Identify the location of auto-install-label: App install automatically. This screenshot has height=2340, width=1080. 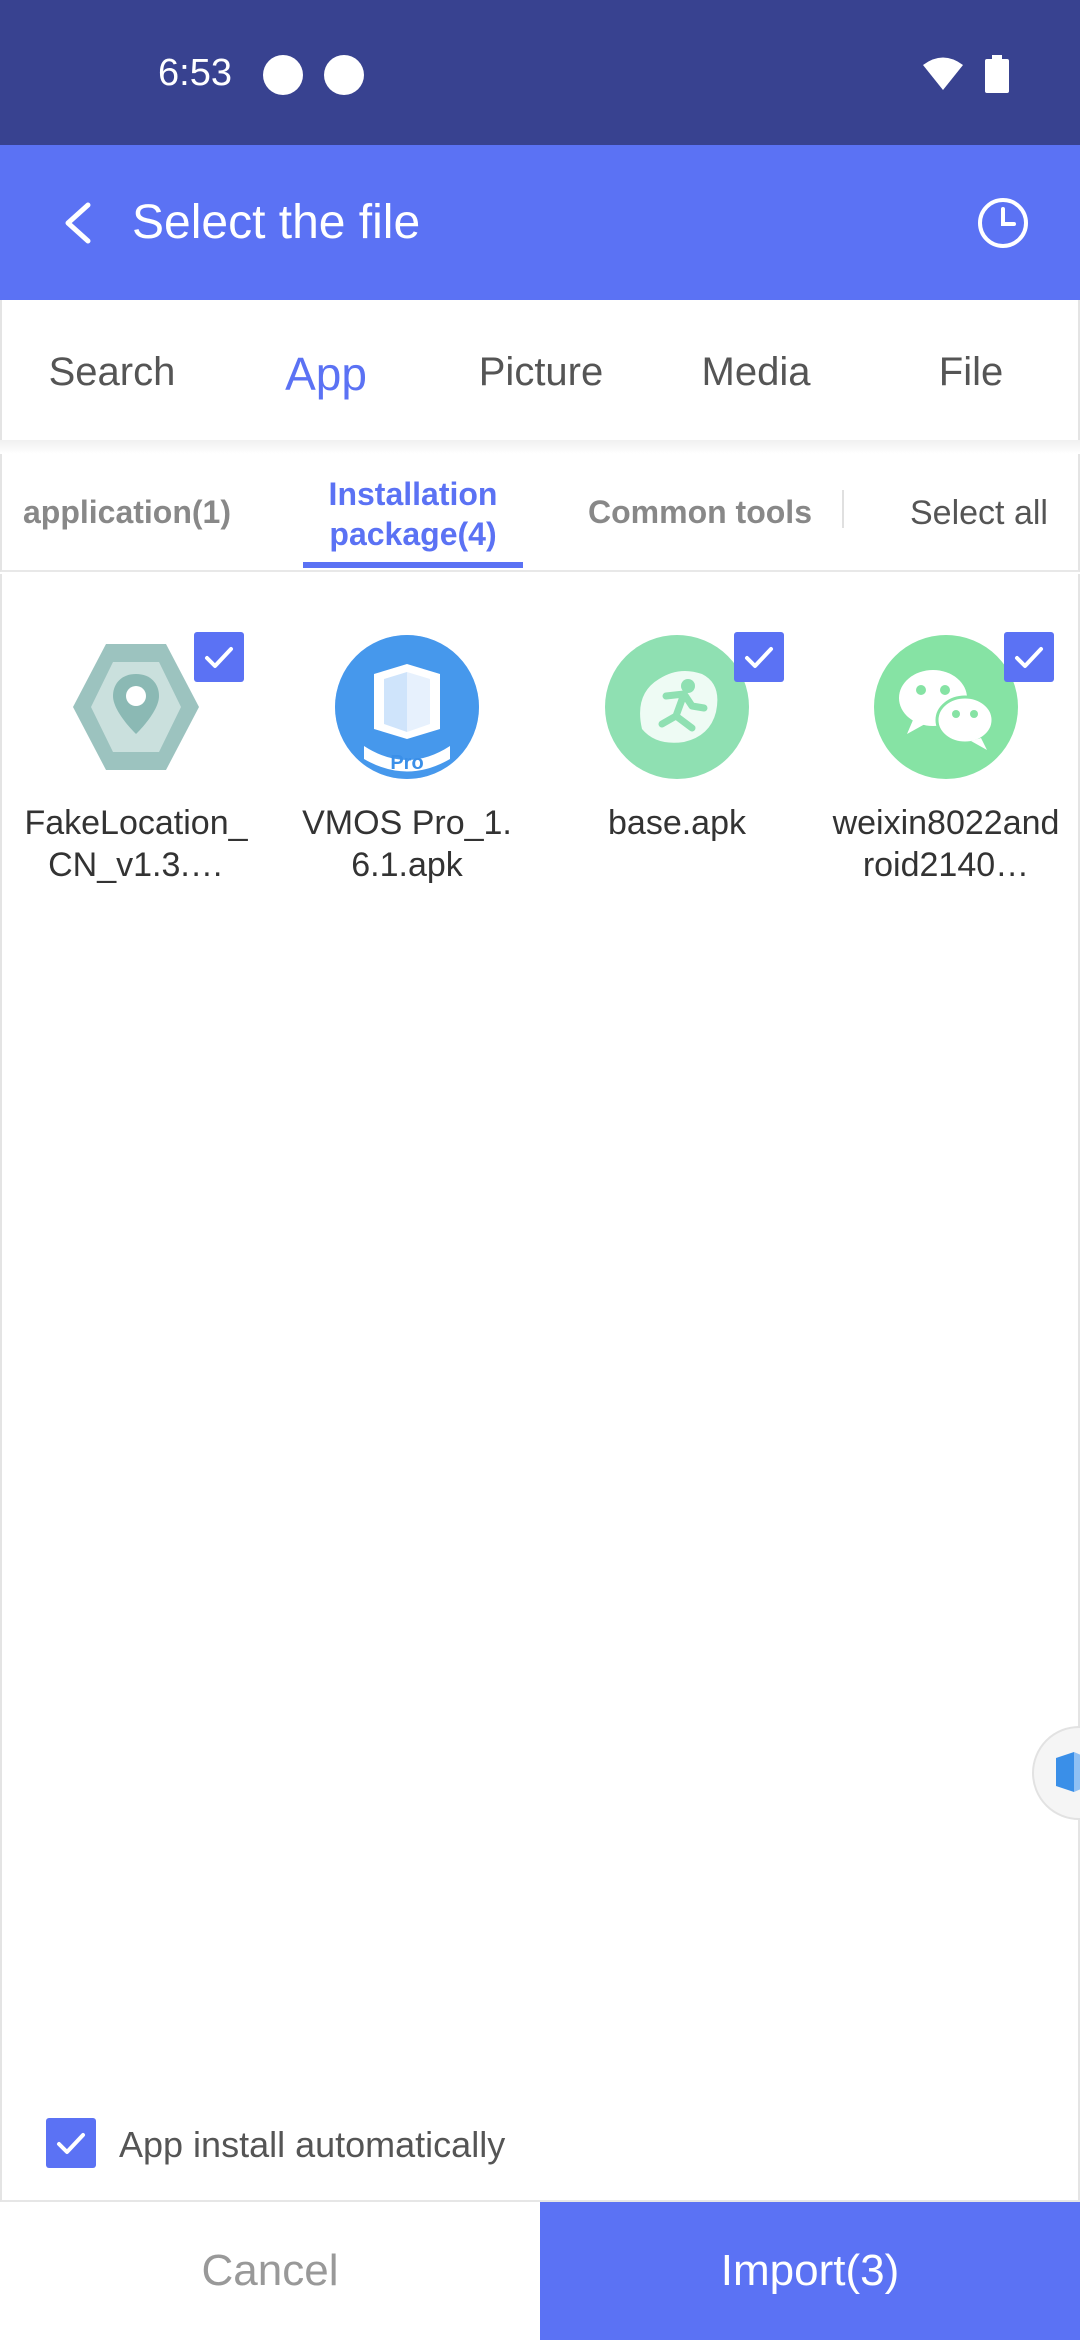
(312, 2144).